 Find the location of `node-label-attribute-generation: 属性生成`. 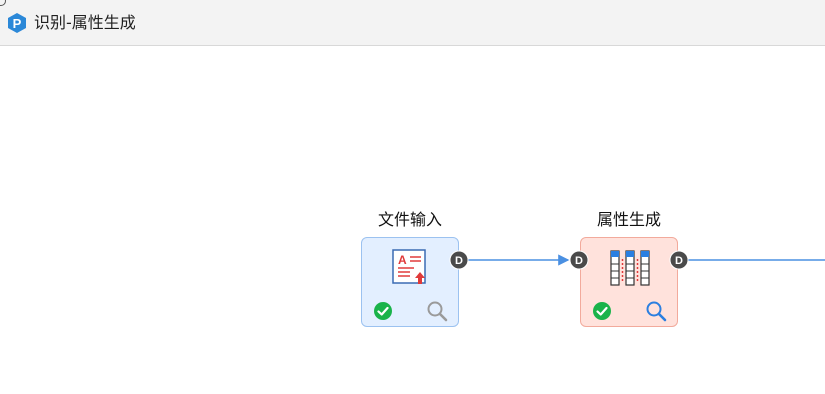

node-label-attribute-generation: 属性生成 is located at coordinates (628, 219).